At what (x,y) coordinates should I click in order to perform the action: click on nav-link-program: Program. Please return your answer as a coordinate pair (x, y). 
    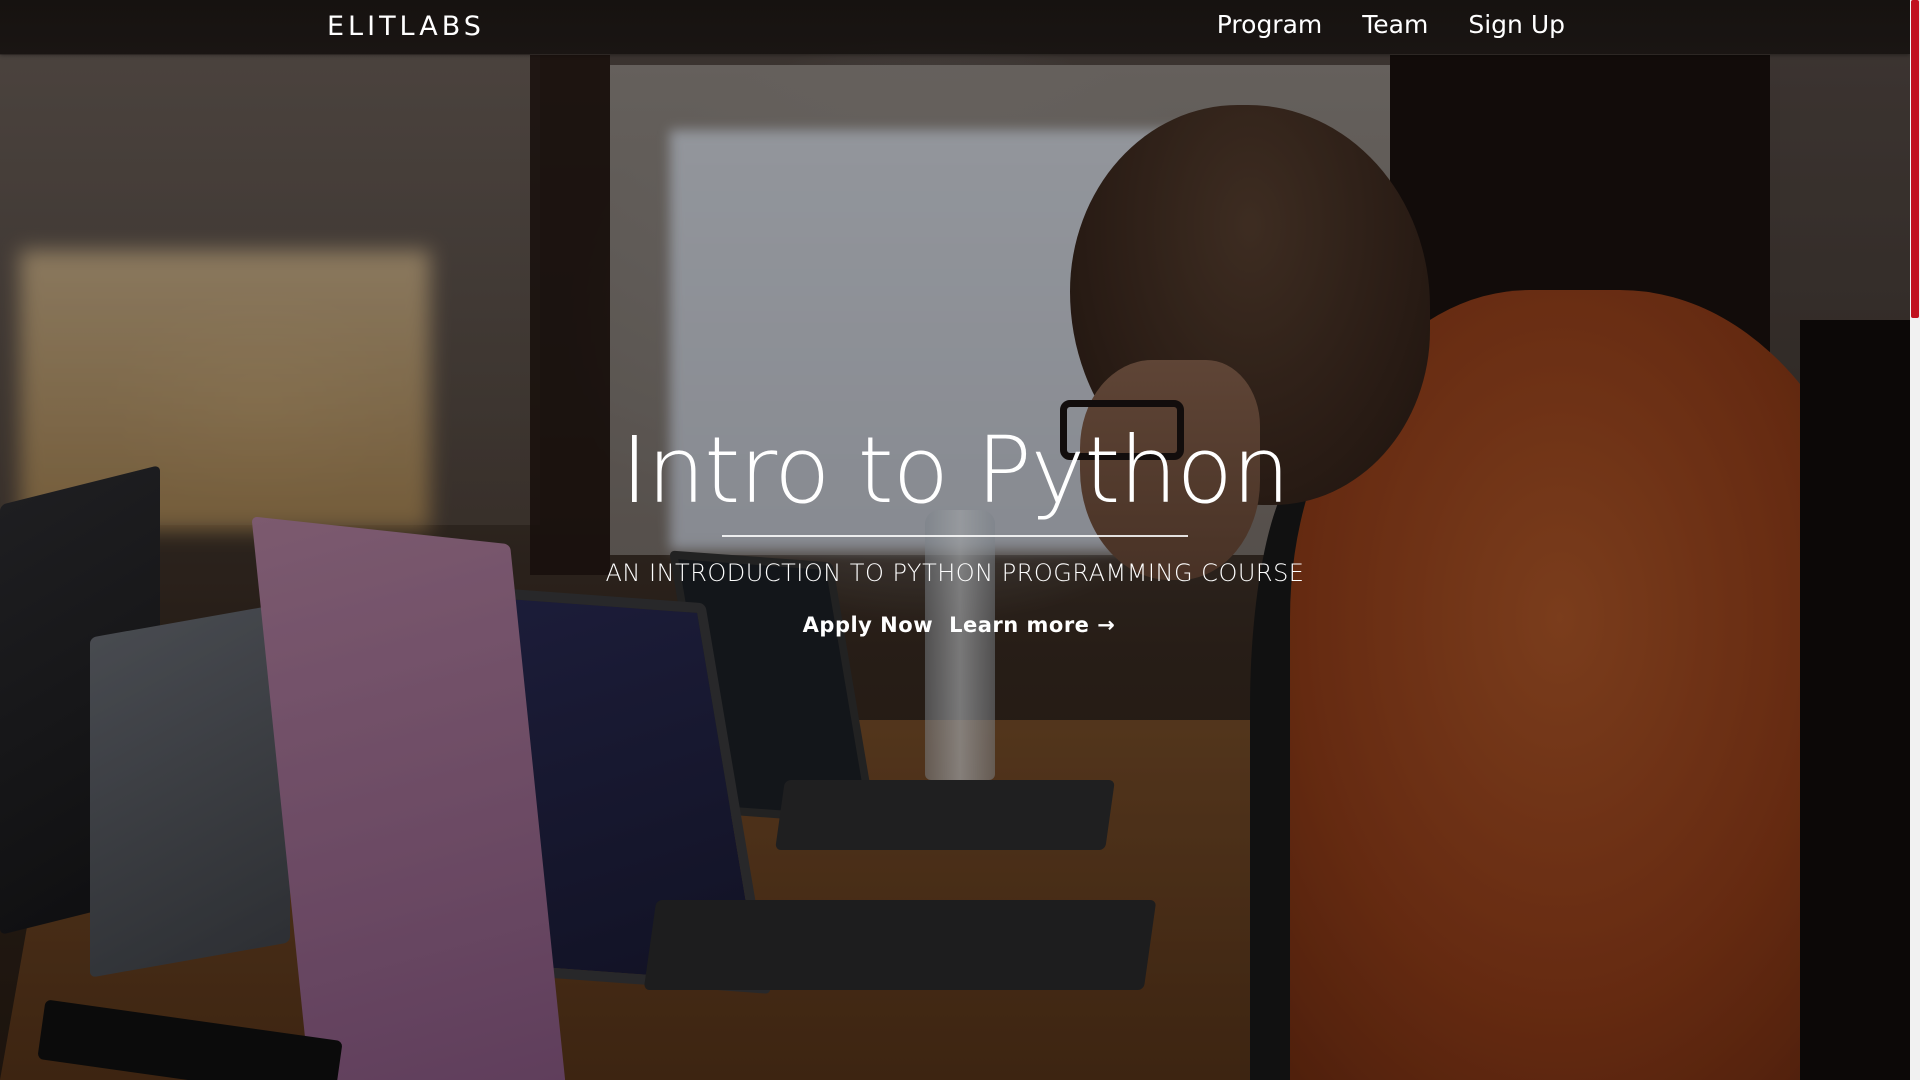
    Looking at the image, I should click on (1269, 24).